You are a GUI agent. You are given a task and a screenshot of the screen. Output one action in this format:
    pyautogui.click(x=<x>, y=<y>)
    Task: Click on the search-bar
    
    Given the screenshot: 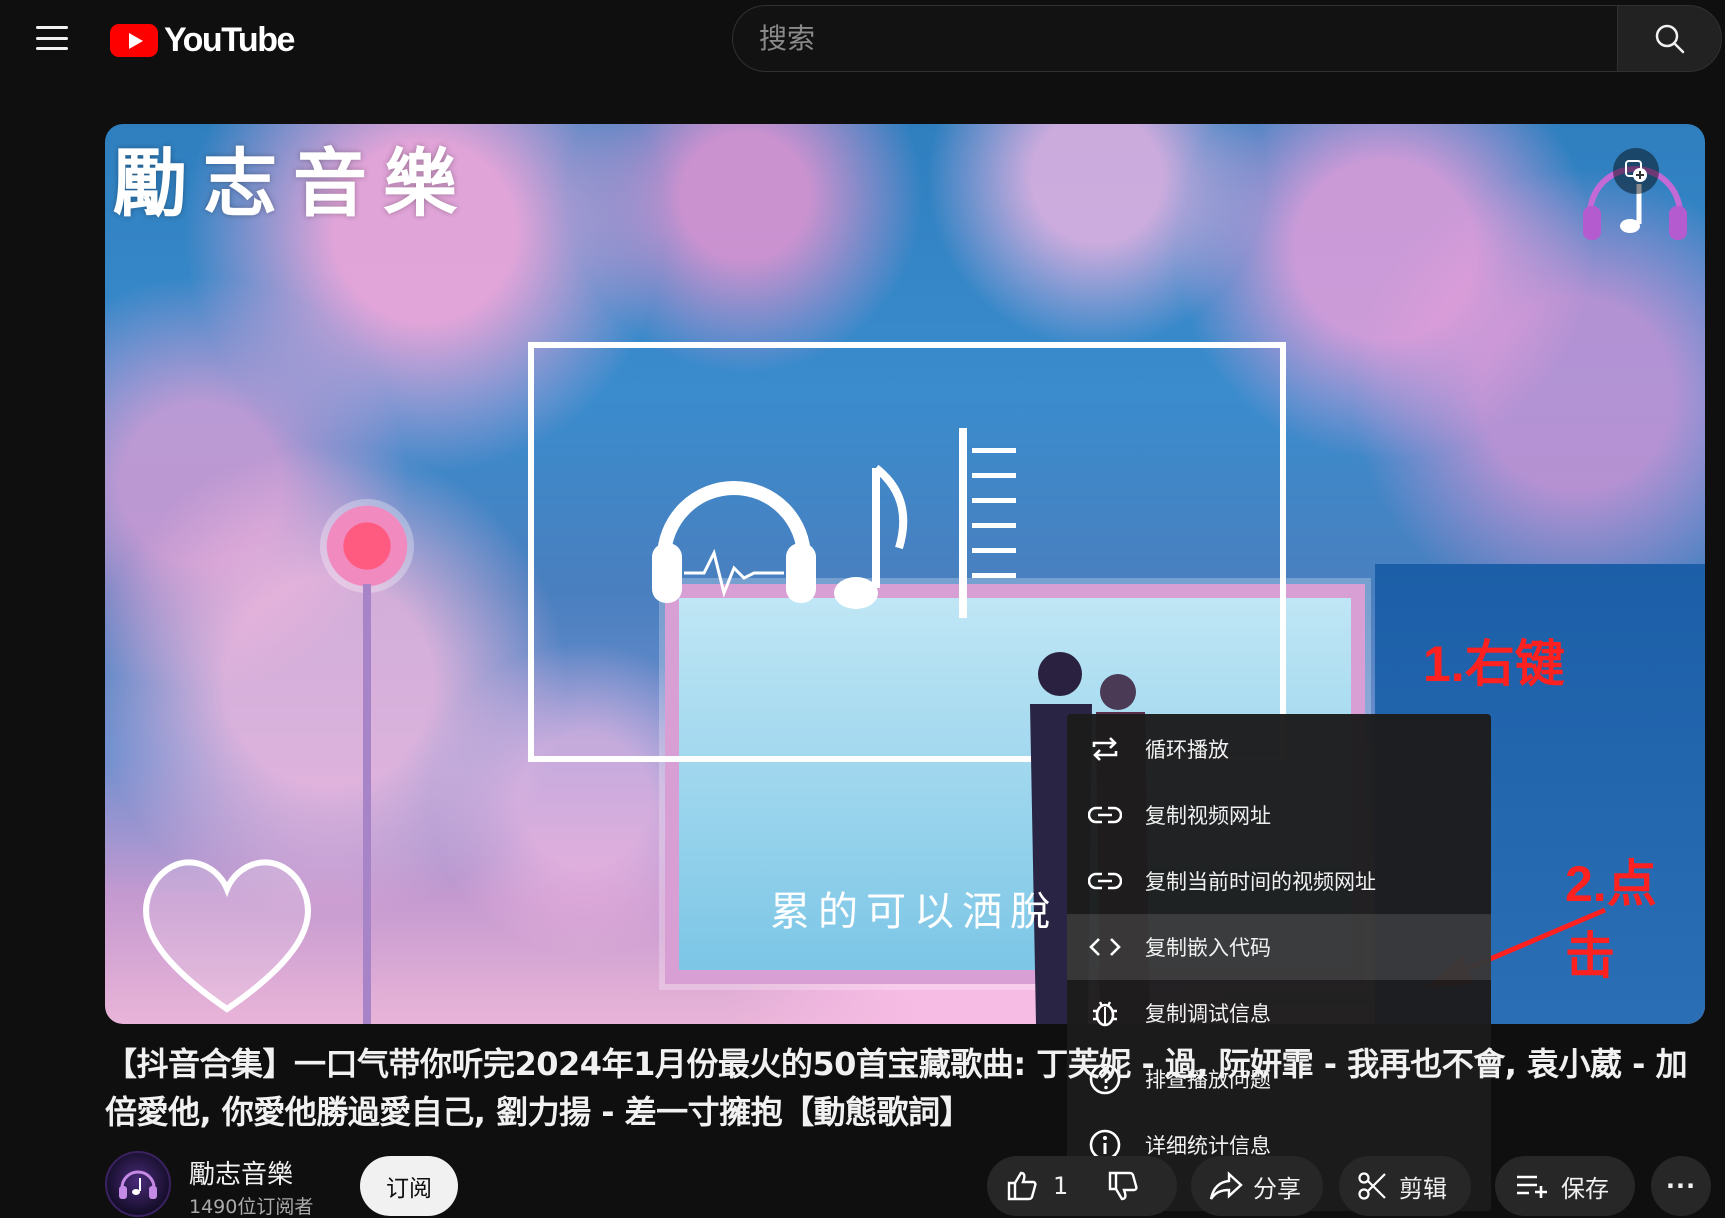 What is the action you would take?
    pyautogui.click(x=1227, y=38)
    